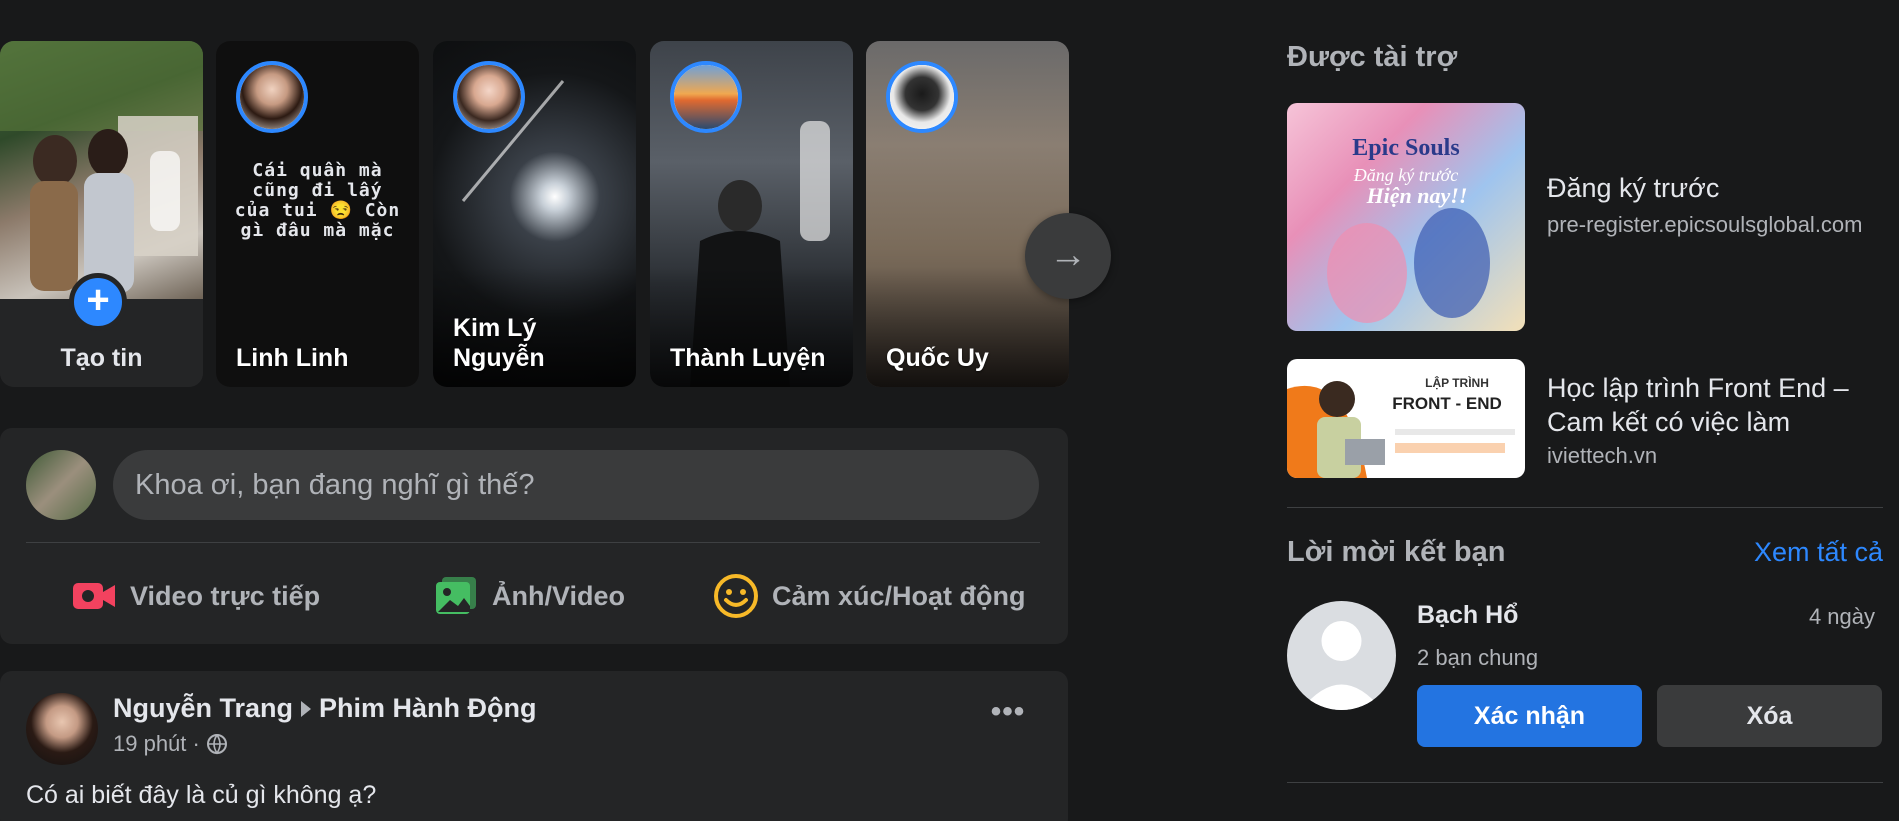 Image resolution: width=1899 pixels, height=821 pixels. What do you see at coordinates (1405, 148) in the screenshot?
I see `svg-text: Epic Souls` at bounding box center [1405, 148].